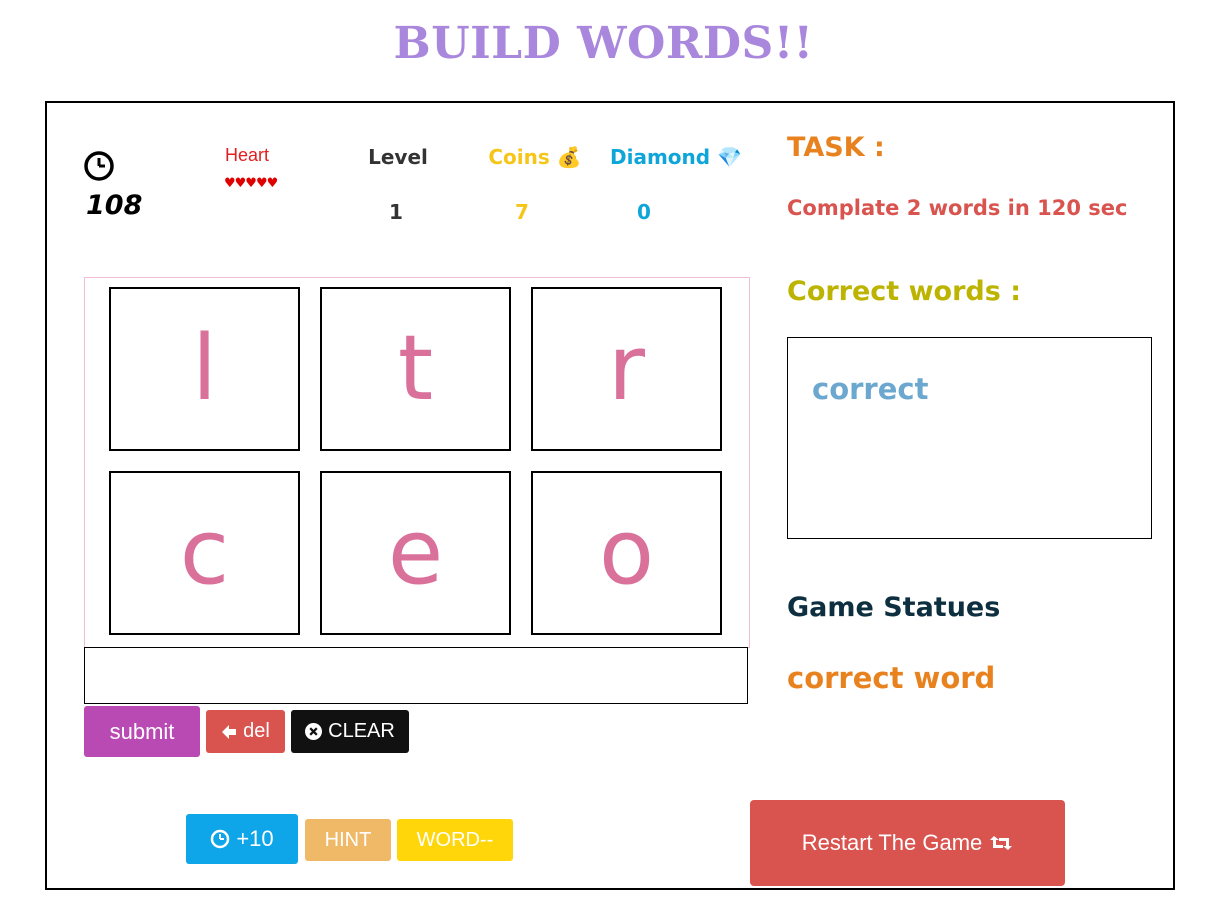  Describe the element at coordinates (535, 157) in the screenshot. I see `coins-label: Coins 💰` at that location.